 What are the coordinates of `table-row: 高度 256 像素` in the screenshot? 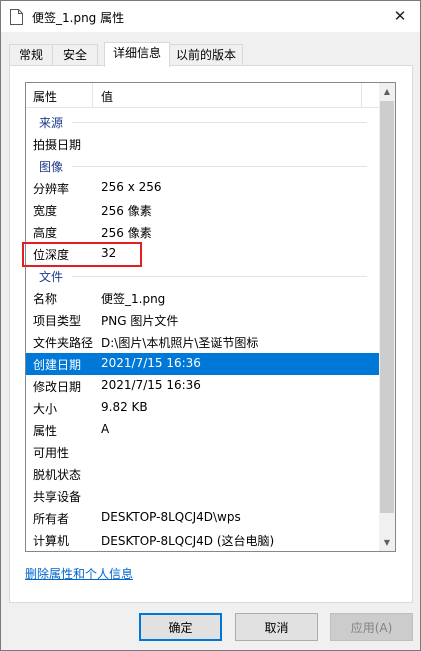 It's located at (202, 232).